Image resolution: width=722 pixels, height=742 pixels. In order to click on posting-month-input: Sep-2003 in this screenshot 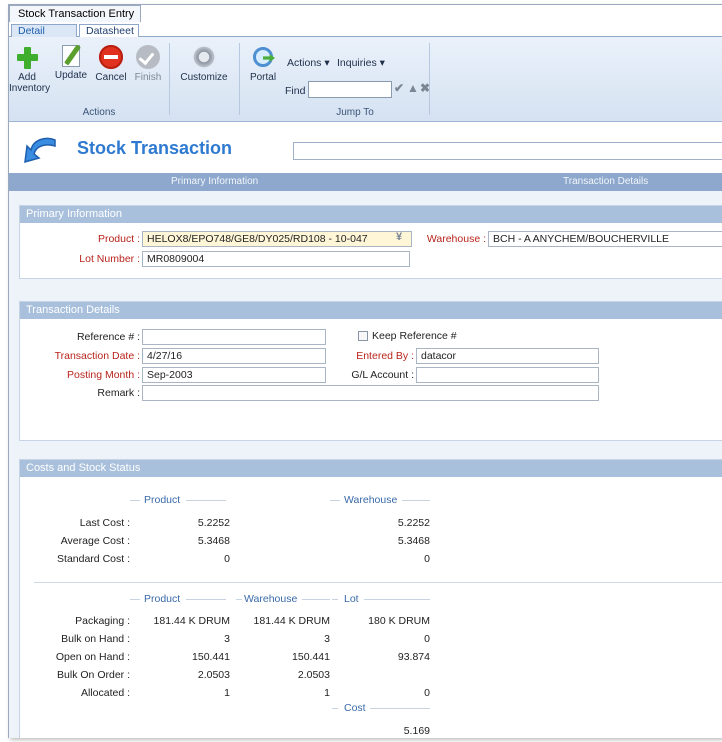, I will do `click(234, 375)`.